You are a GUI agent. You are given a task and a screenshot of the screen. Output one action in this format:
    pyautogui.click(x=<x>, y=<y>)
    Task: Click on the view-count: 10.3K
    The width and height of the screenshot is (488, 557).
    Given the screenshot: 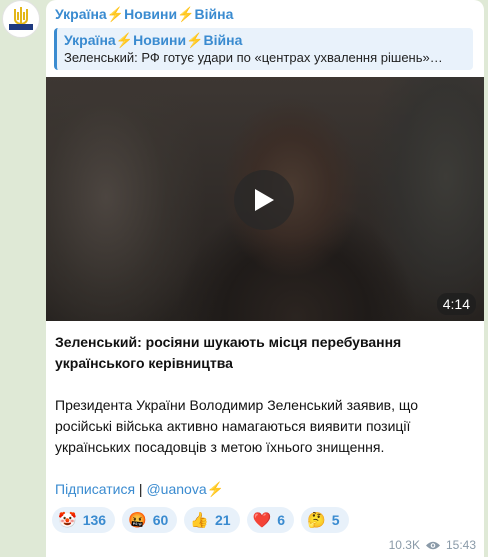 What is the action you would take?
    pyautogui.click(x=404, y=545)
    